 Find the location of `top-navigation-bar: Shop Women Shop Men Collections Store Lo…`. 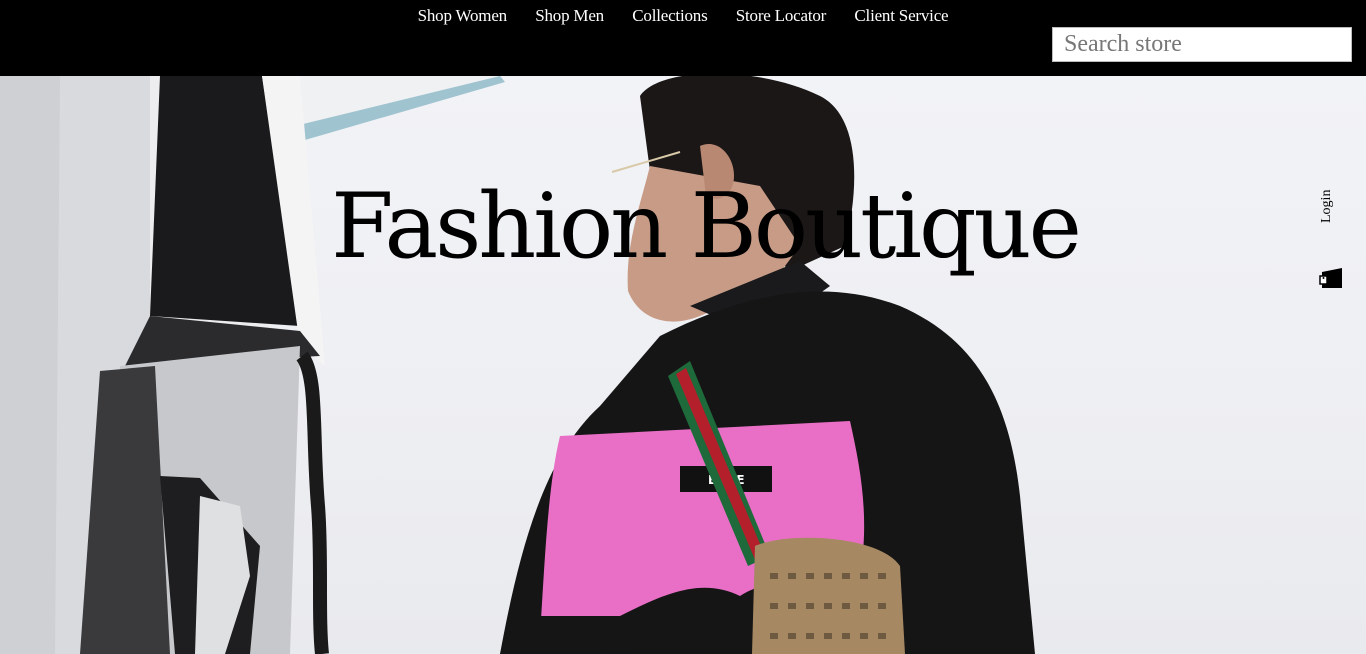

top-navigation-bar: Shop Women Shop Men Collections Store Lo… is located at coordinates (683, 38).